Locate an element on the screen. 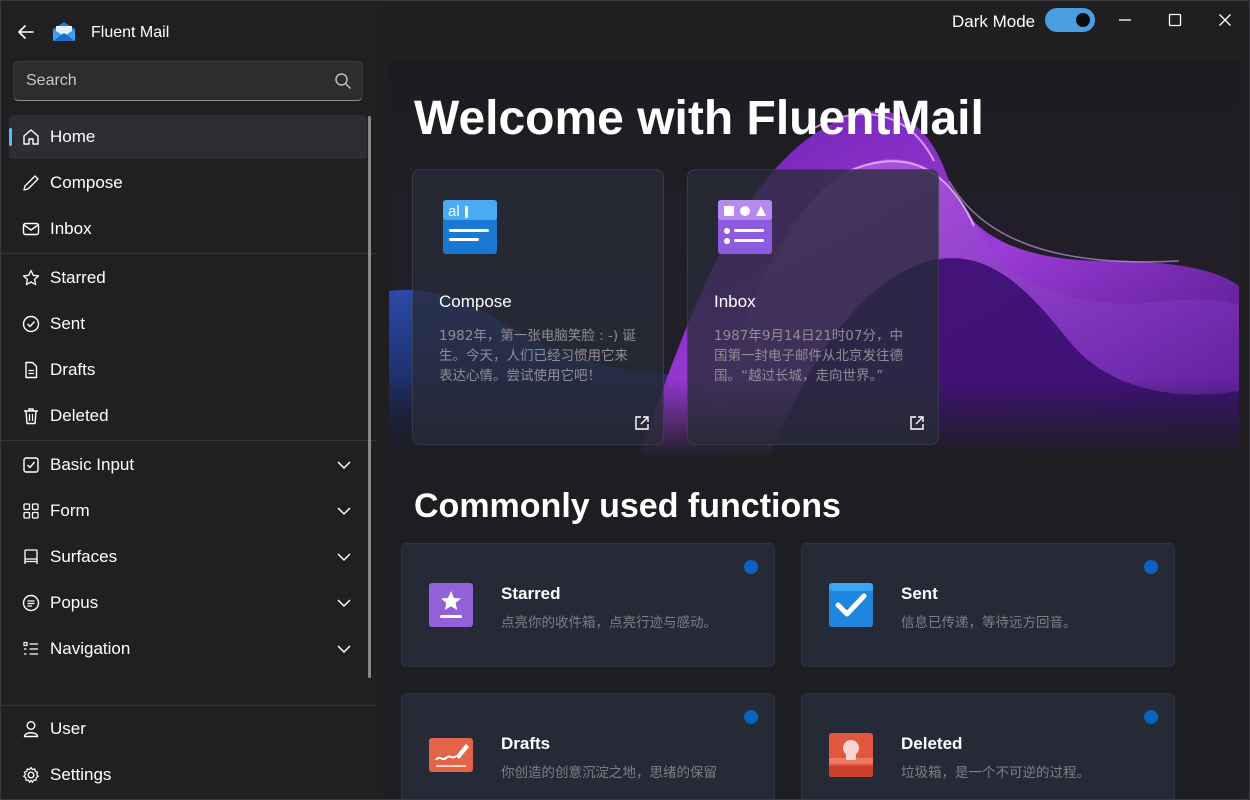 The height and width of the screenshot is (800, 1250). mail-icon is located at coordinates (31, 229).